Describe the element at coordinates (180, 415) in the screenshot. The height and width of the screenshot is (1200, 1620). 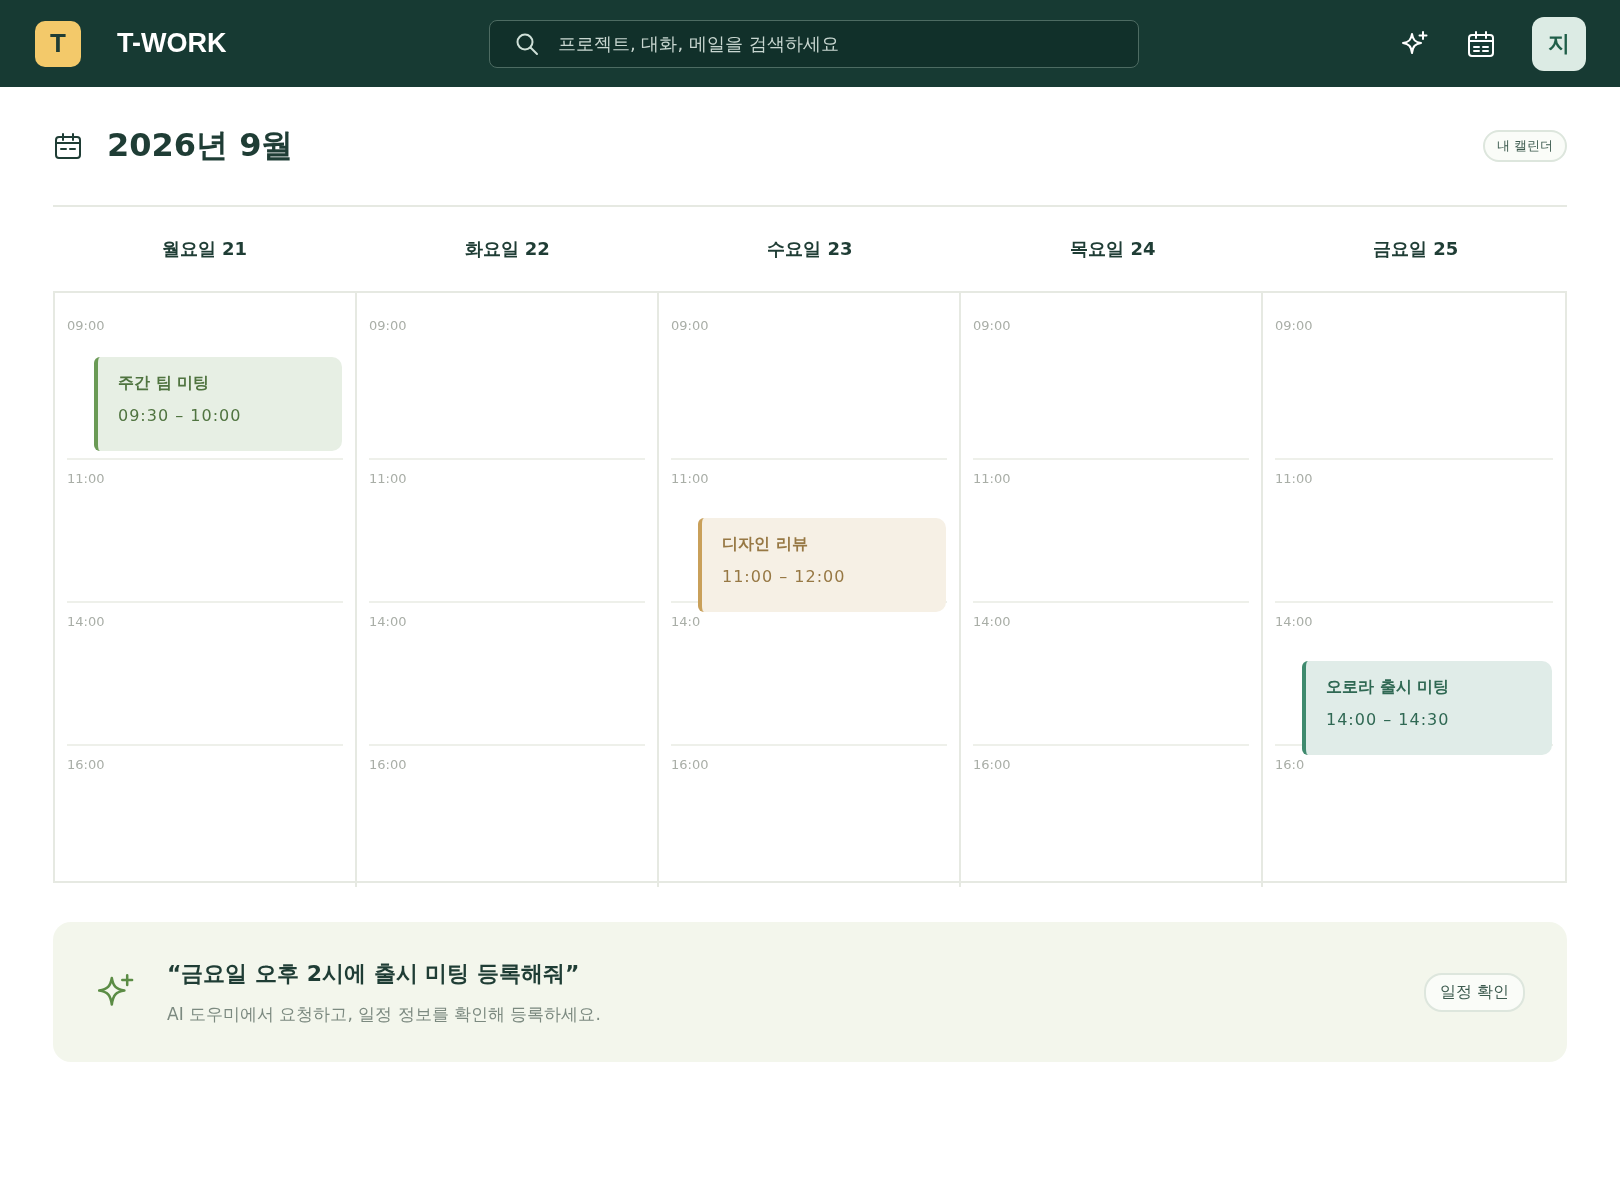
I see `event-time: 09:30 – 10:00` at that location.